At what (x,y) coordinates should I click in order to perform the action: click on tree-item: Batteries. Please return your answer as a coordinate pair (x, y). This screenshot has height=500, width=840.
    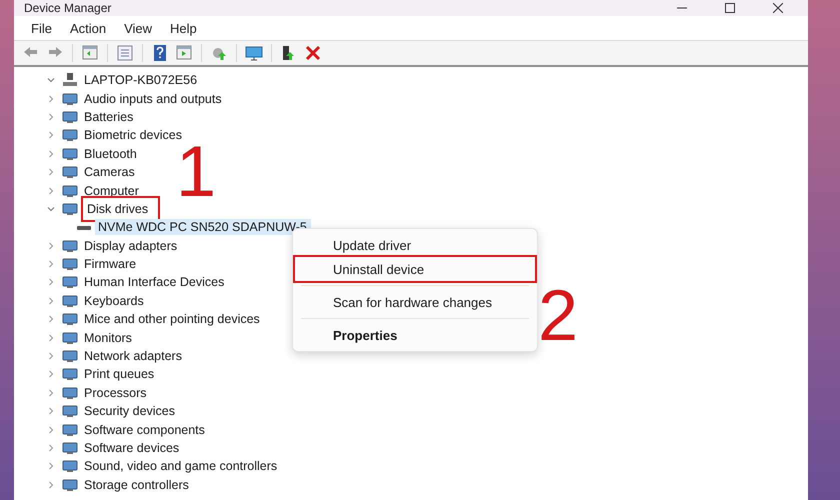
    Looking at the image, I should click on (108, 116).